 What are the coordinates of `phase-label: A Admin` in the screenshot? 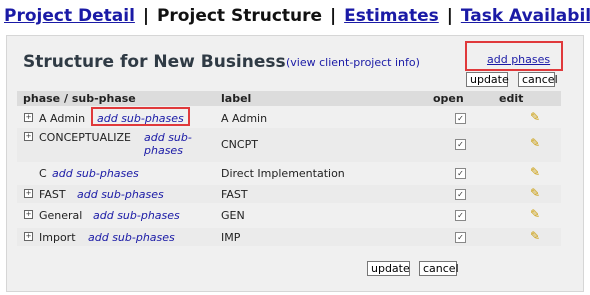 It's located at (244, 118).